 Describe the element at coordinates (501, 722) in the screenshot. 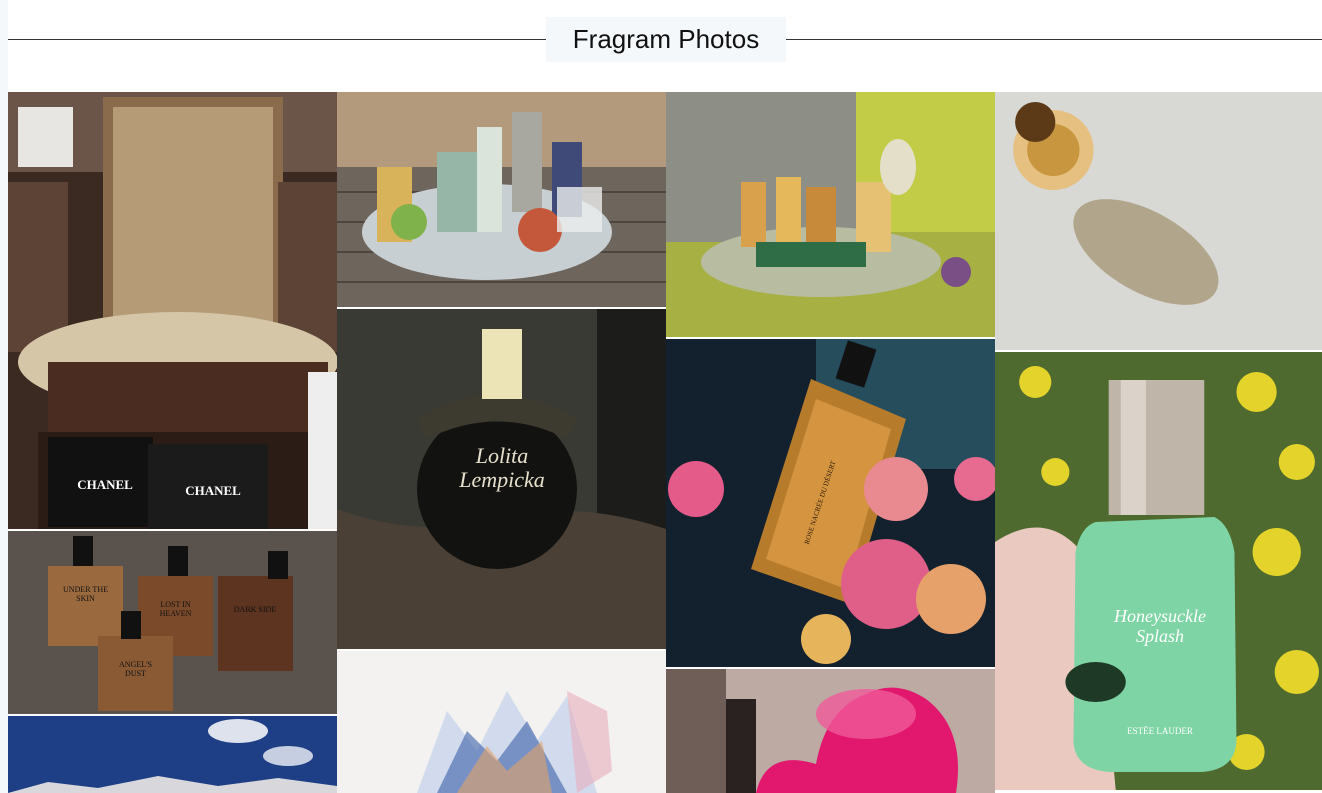

I see `photo-watercolor-art` at that location.